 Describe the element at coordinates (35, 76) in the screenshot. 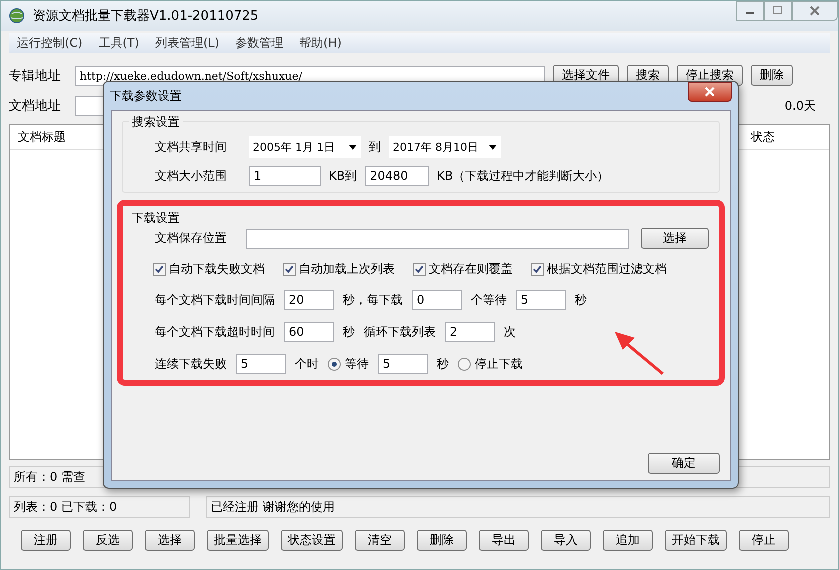

I see `field-label: 专辑地址` at that location.